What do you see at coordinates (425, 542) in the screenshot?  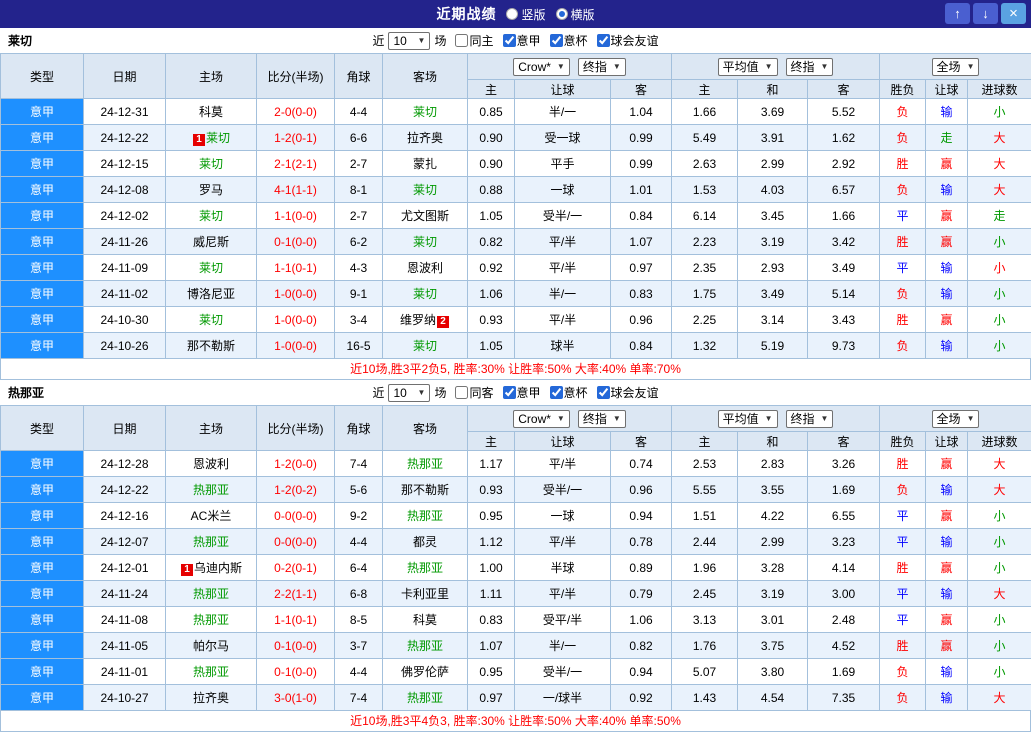 I see `team-link: 都灵` at bounding box center [425, 542].